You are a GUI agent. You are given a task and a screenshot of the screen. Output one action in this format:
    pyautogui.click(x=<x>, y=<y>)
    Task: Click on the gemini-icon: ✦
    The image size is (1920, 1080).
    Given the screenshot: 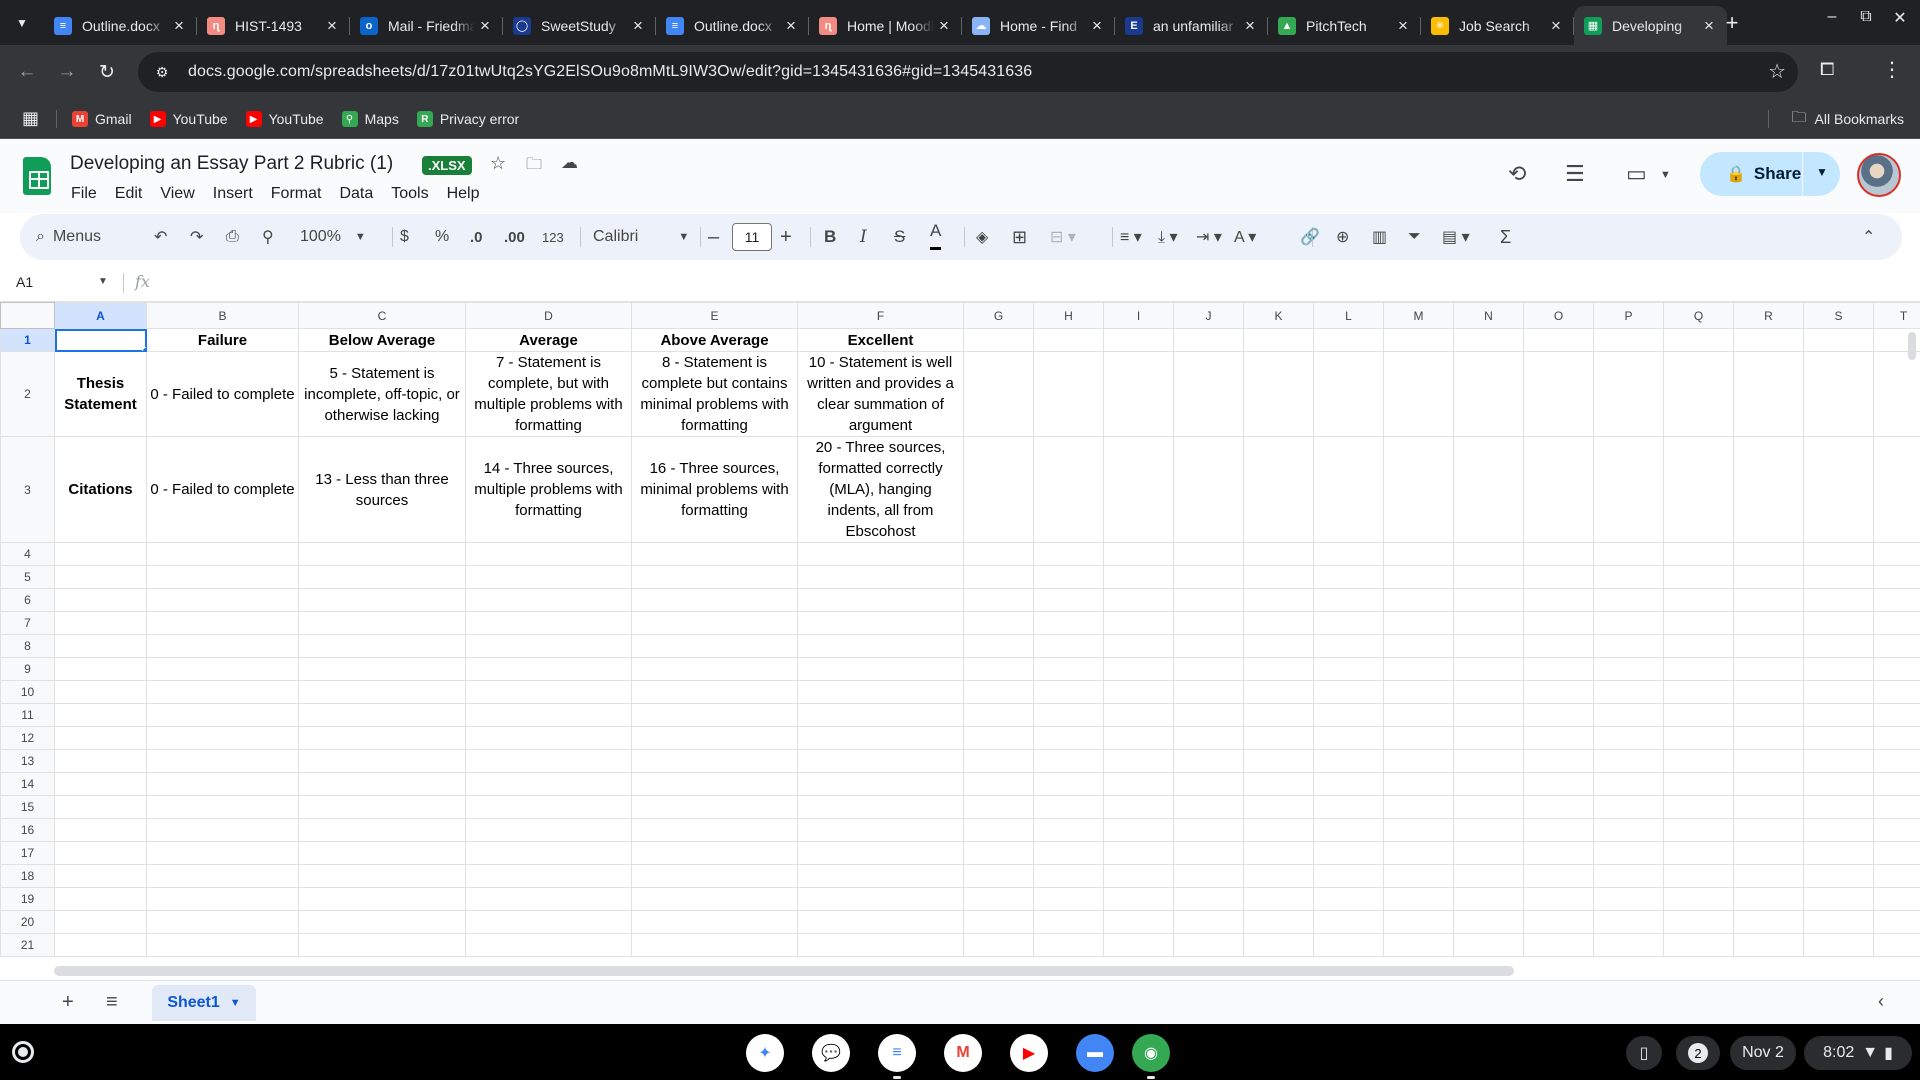 What is the action you would take?
    pyautogui.click(x=765, y=1053)
    